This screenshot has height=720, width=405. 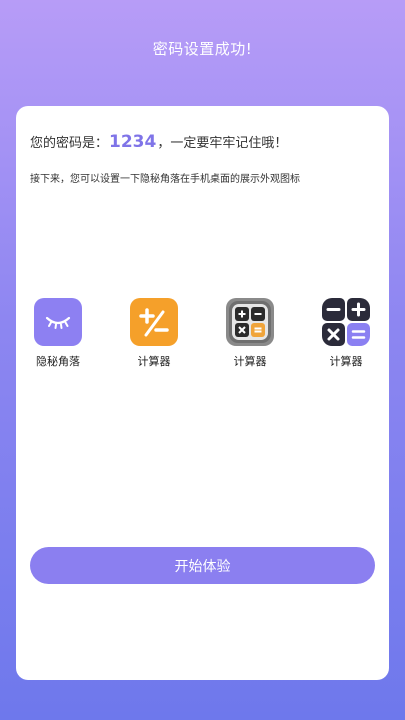 I want to click on icon-option-secret-corner: 隐秘角落, so click(x=58, y=333).